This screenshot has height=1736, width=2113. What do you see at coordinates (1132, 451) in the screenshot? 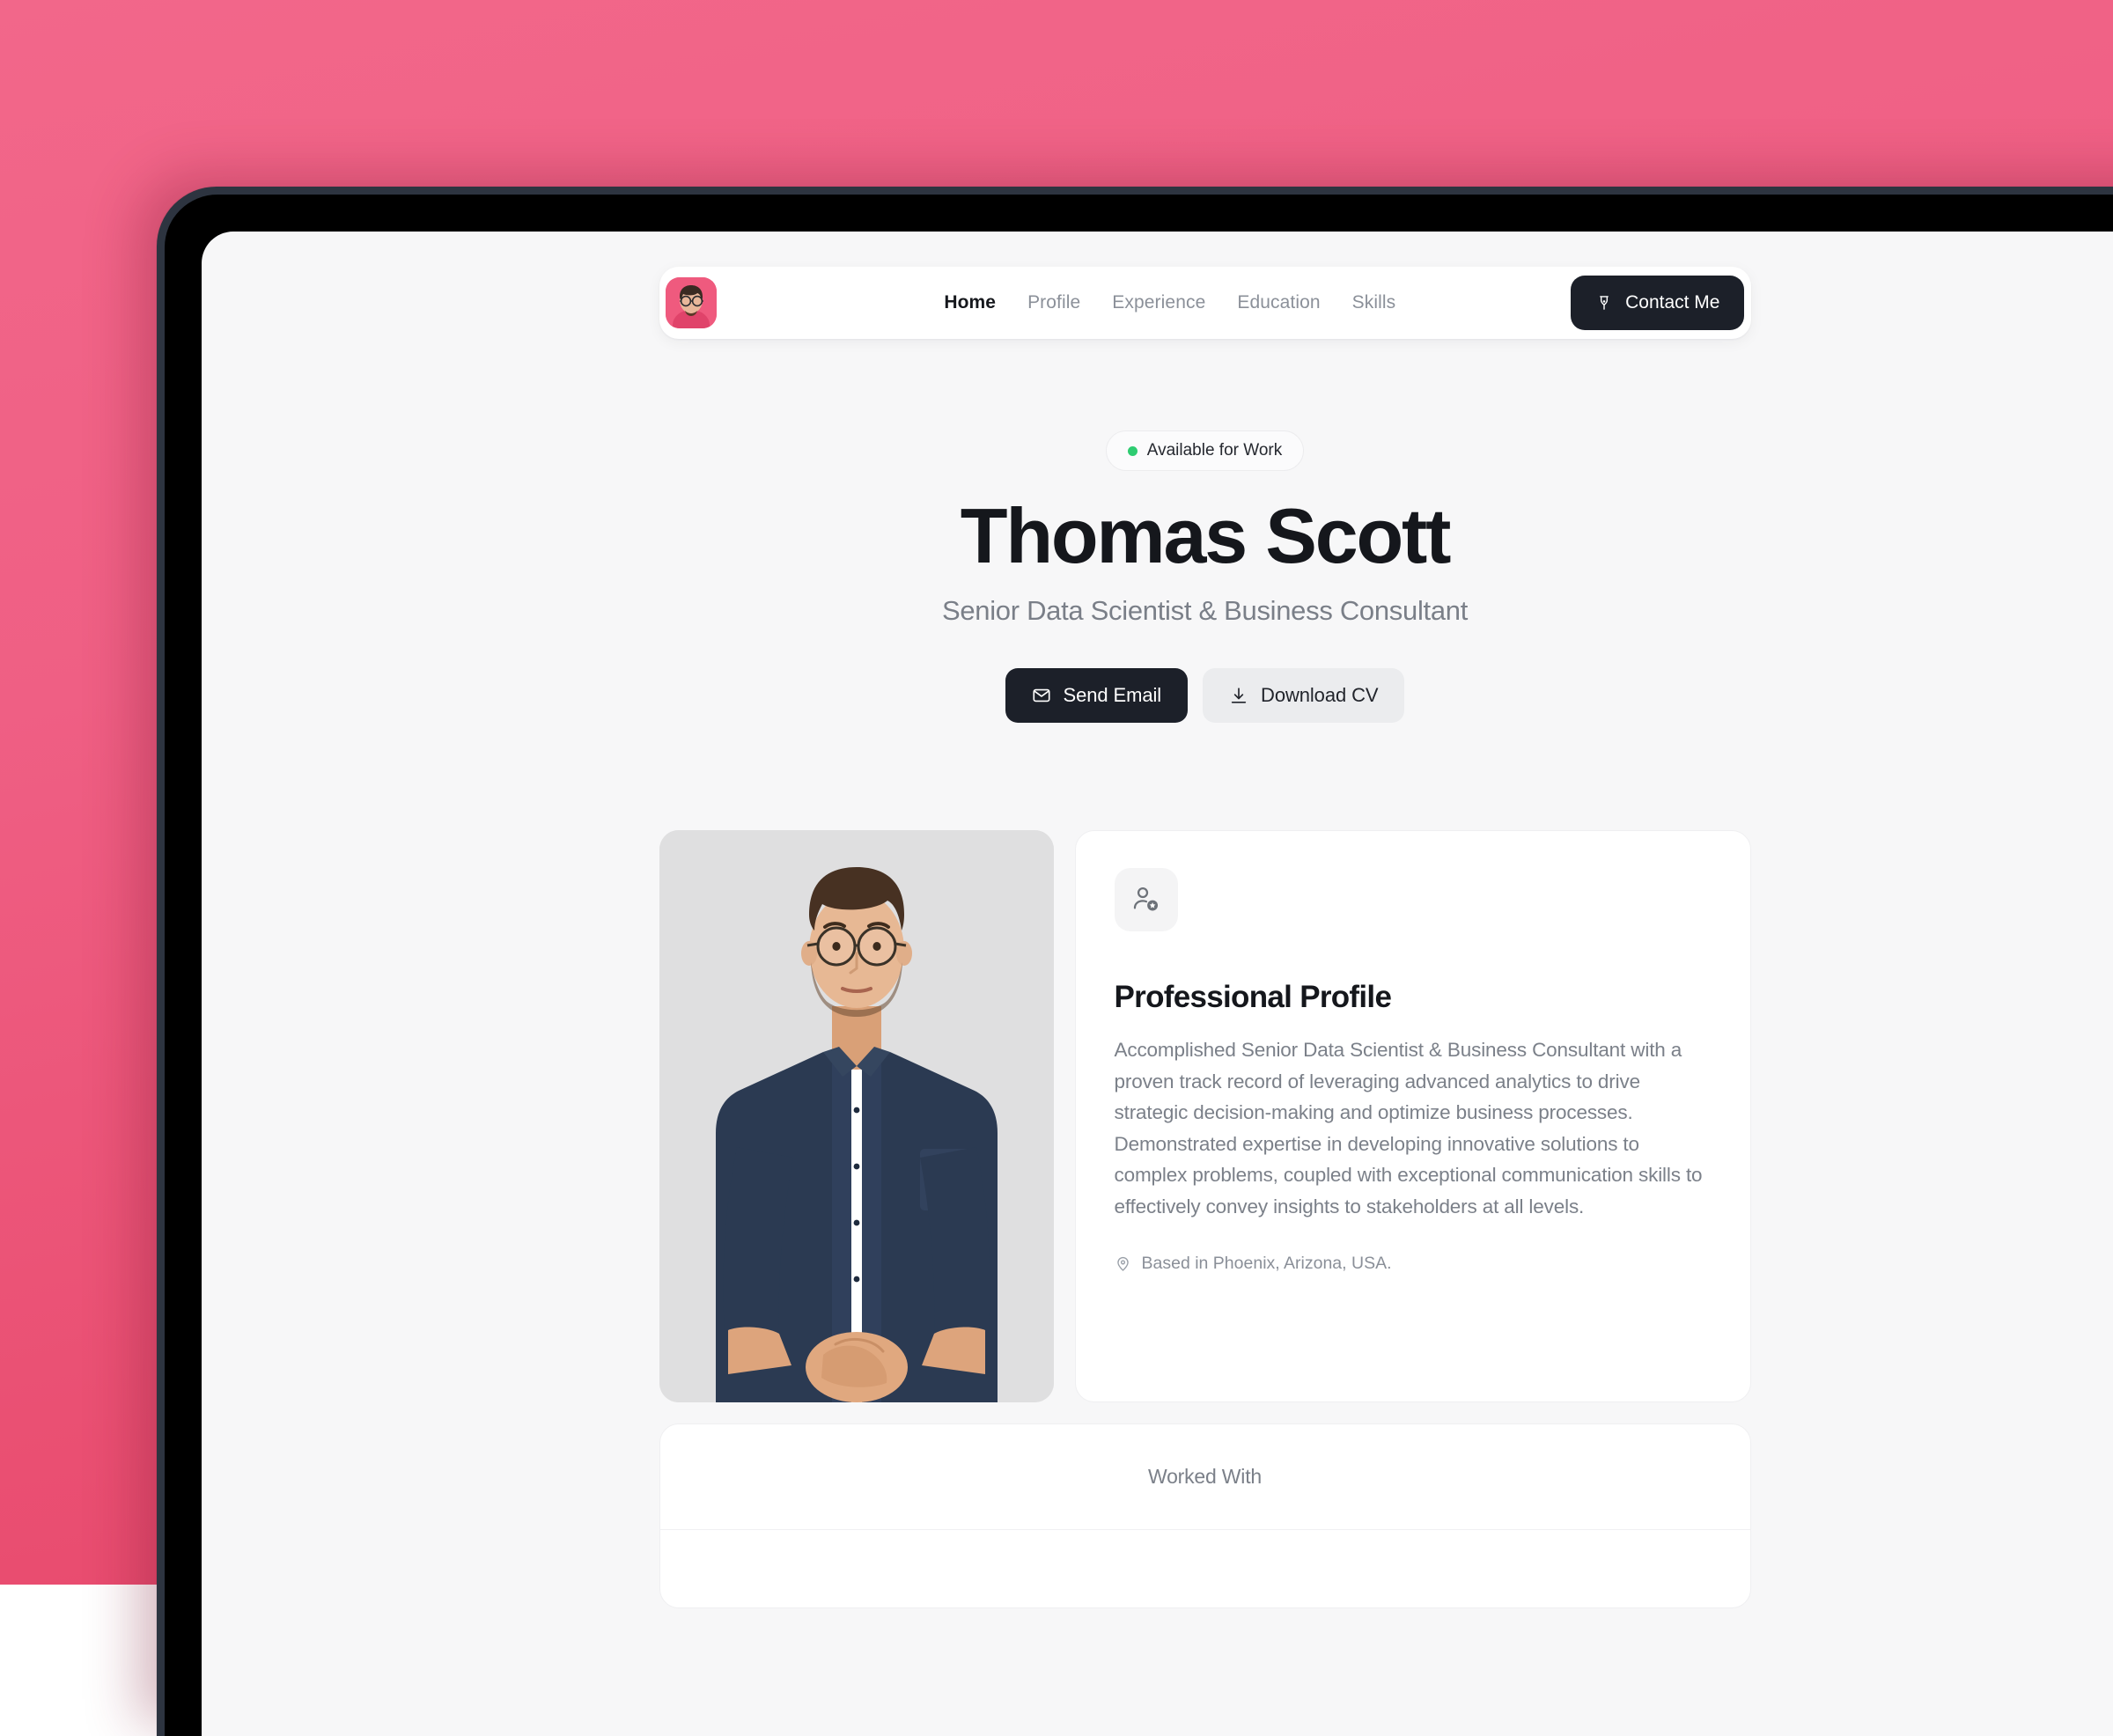
I see `status-dot-icon` at bounding box center [1132, 451].